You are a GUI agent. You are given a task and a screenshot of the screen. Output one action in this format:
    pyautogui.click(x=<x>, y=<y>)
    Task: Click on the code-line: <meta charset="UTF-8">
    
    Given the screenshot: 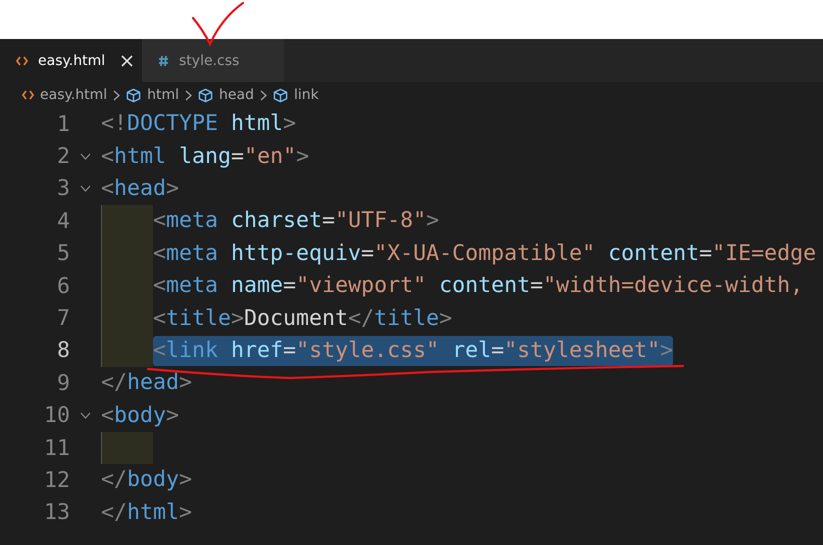 What is the action you would take?
    pyautogui.click(x=296, y=221)
    